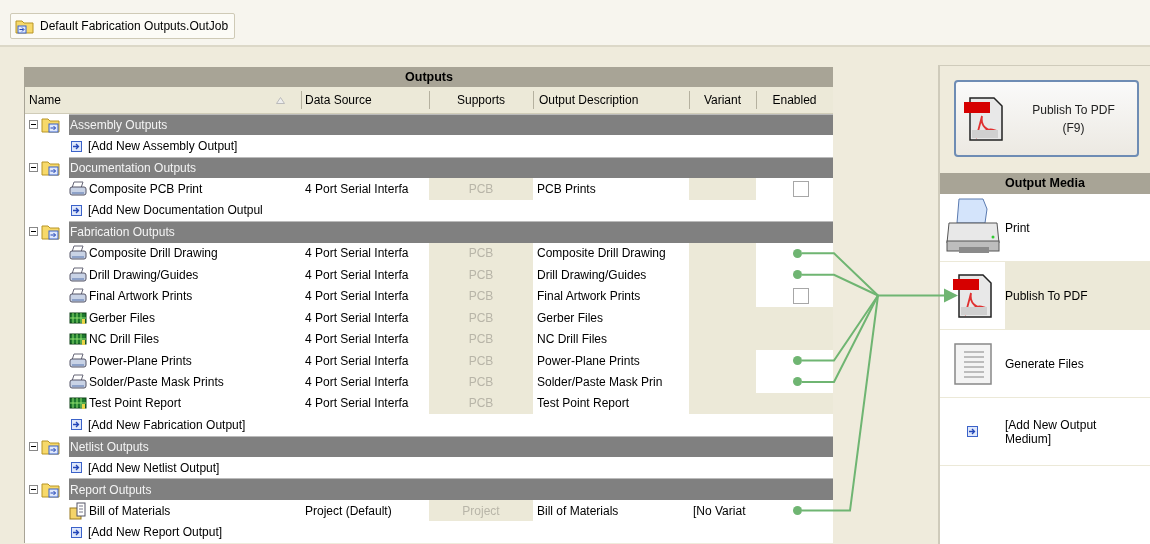 This screenshot has height=544, width=1150. What do you see at coordinates (163, 468) in the screenshot?
I see `add-output-link: [Add New Netlist Output]` at bounding box center [163, 468].